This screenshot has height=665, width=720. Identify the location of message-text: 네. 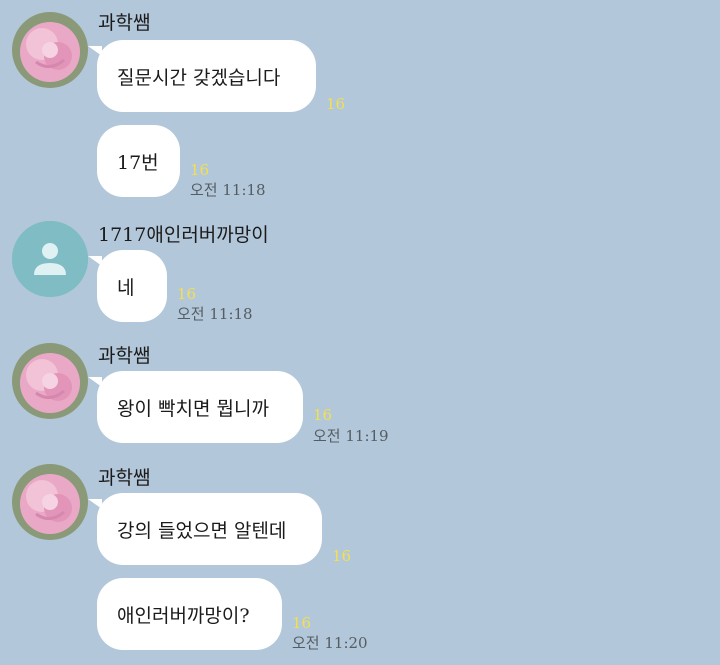
(126, 287).